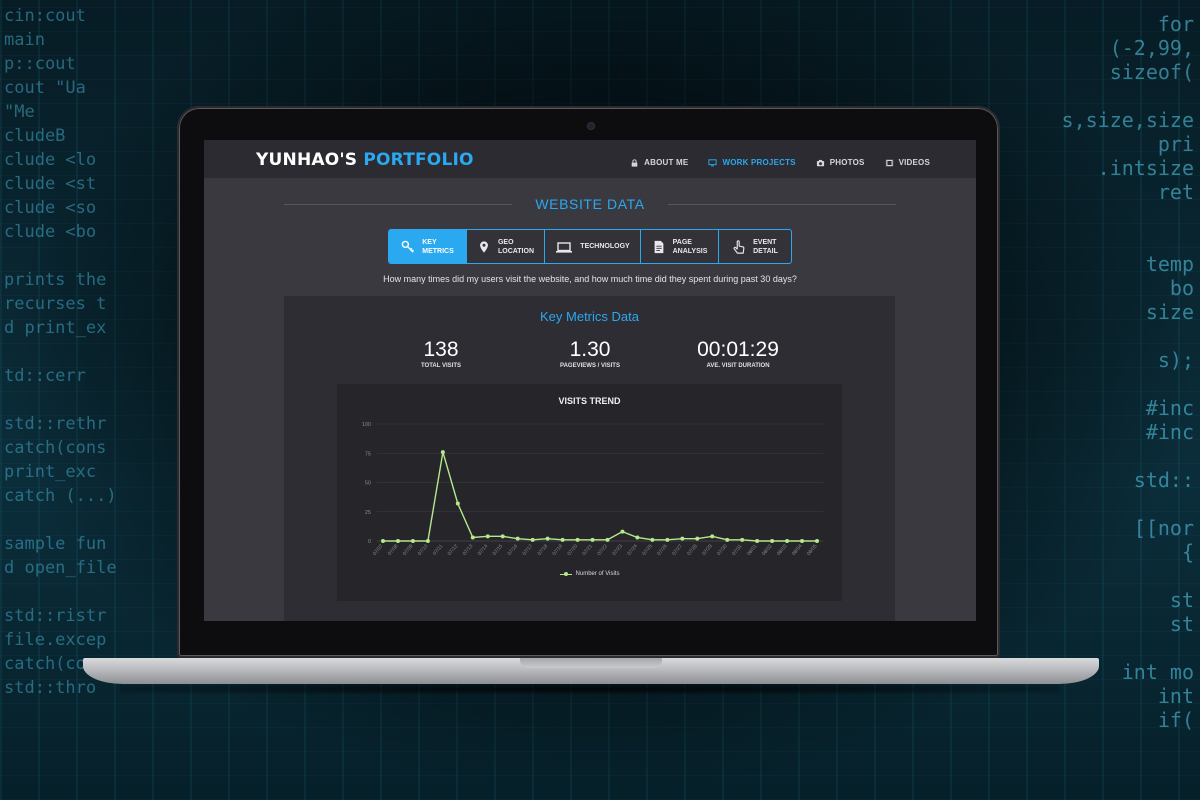  I want to click on x-tick-label: 07/14, so click(483, 550).